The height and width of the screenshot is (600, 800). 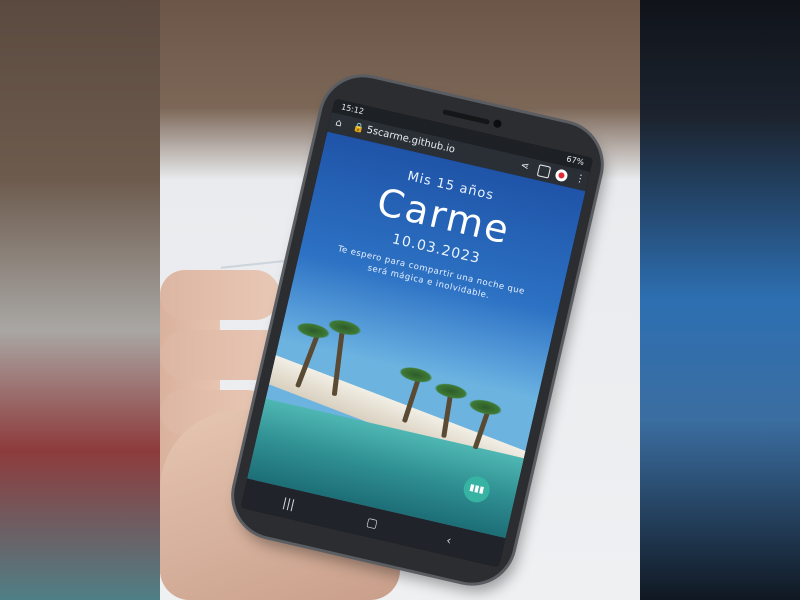 I want to click on back-icon: ‹, so click(x=448, y=540).